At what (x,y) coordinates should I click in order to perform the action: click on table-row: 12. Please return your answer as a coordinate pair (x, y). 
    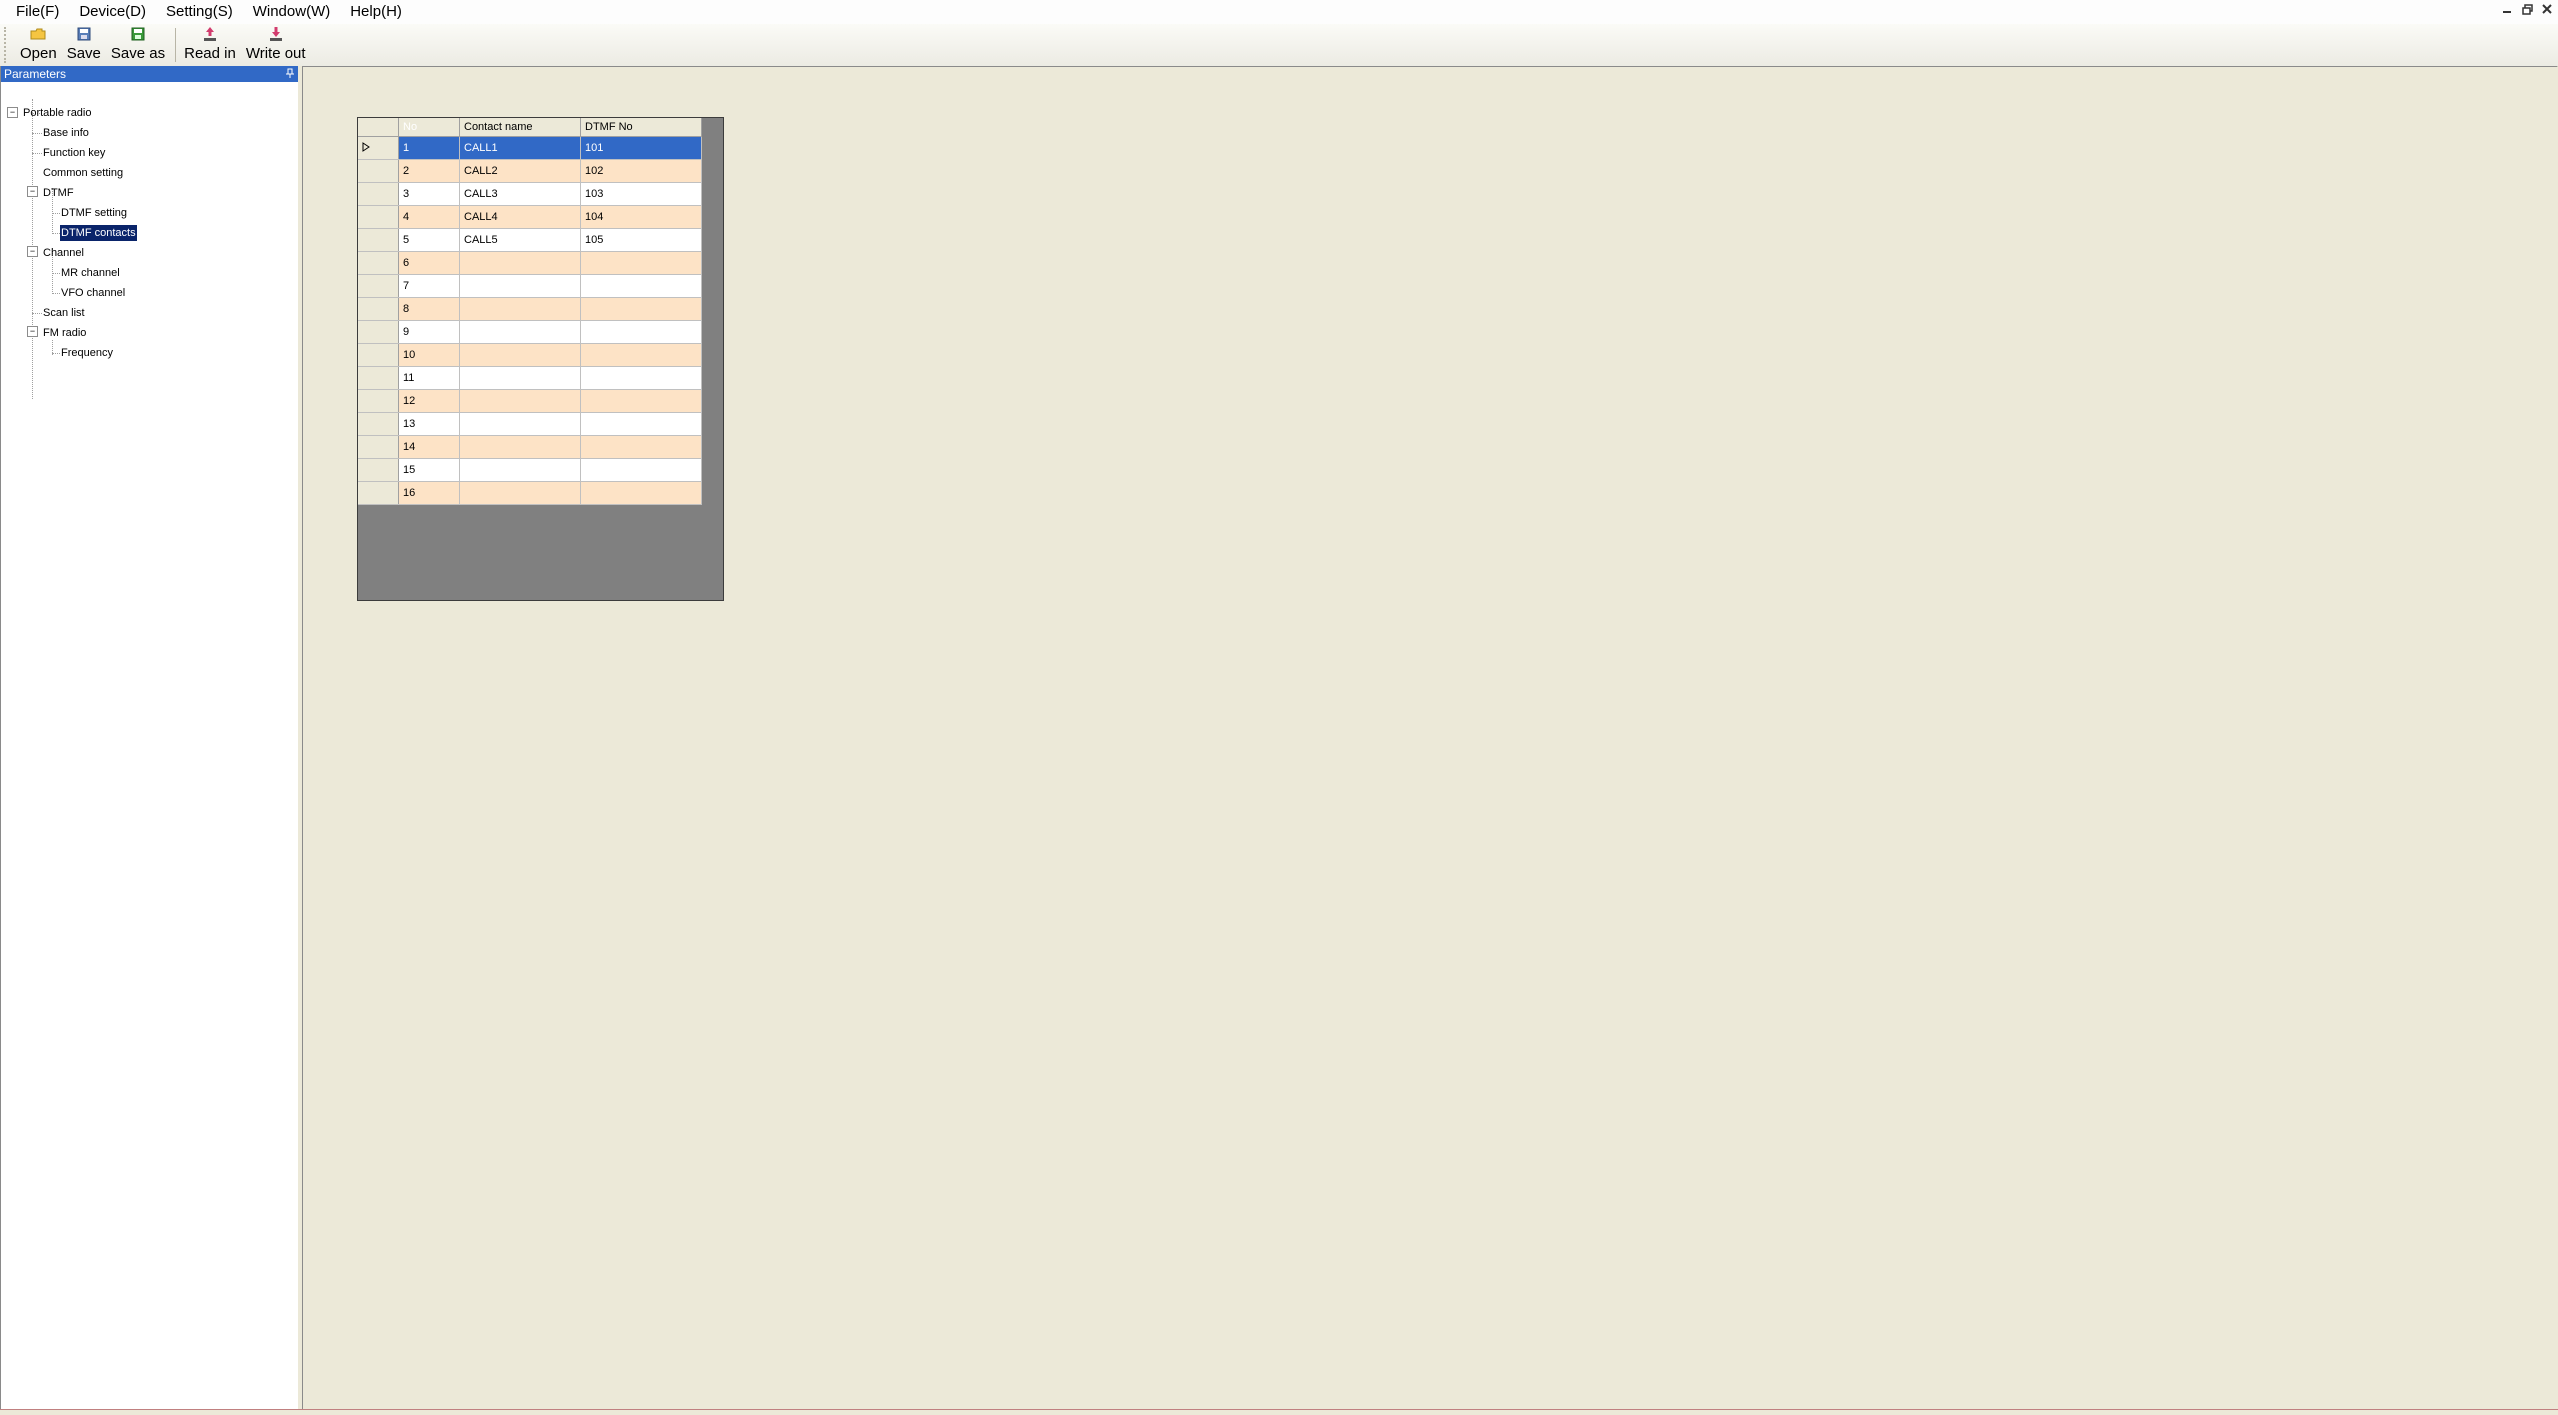
    Looking at the image, I should click on (530, 401).